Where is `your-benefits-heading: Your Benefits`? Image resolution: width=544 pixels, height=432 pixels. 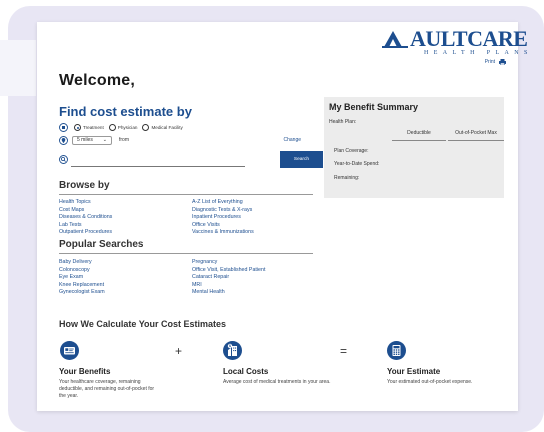 your-benefits-heading: Your Benefits is located at coordinates (85, 371).